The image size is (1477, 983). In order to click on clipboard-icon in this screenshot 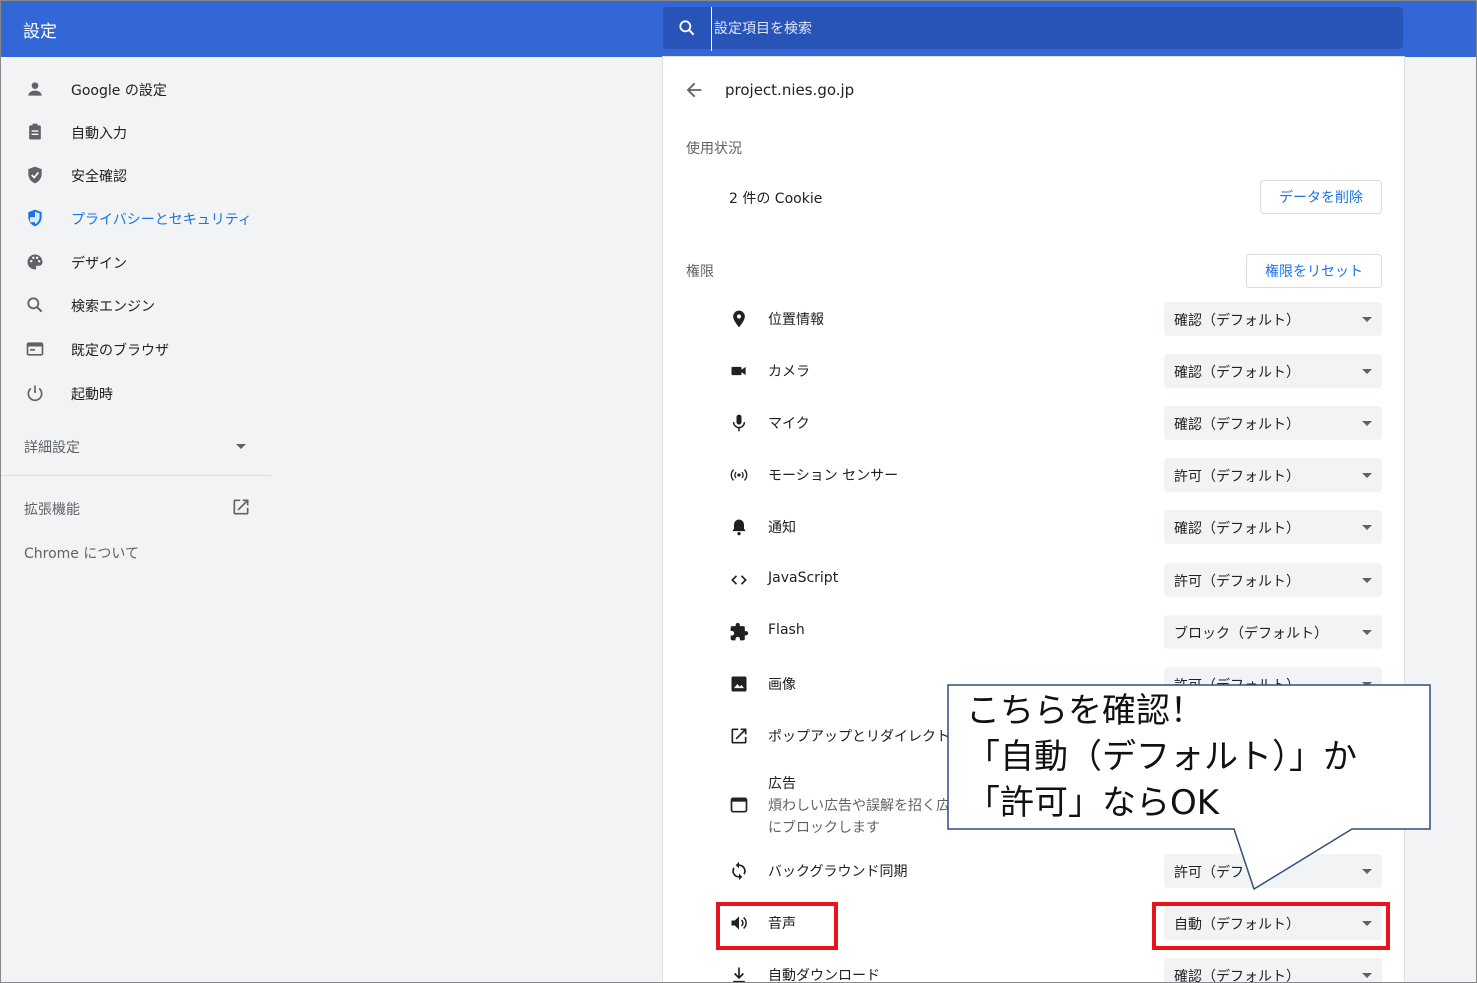, I will do `click(35, 131)`.